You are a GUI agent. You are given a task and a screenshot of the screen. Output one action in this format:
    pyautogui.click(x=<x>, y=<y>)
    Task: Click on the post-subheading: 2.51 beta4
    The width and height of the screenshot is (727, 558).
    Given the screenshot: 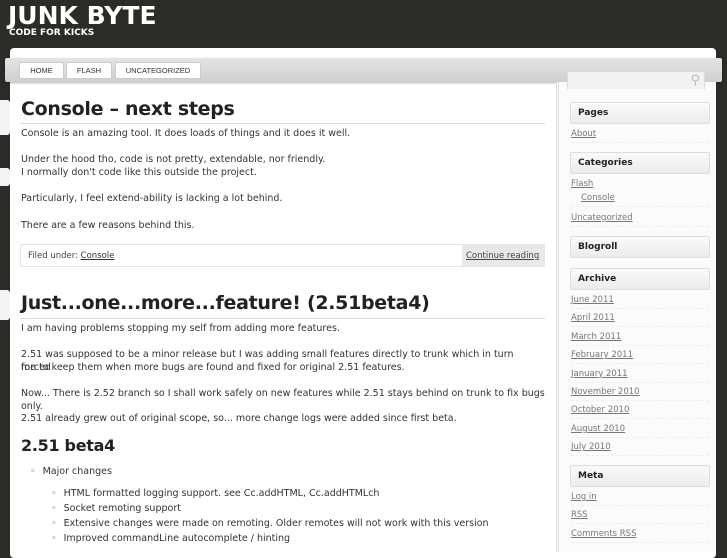 What is the action you would take?
    pyautogui.click(x=68, y=445)
    